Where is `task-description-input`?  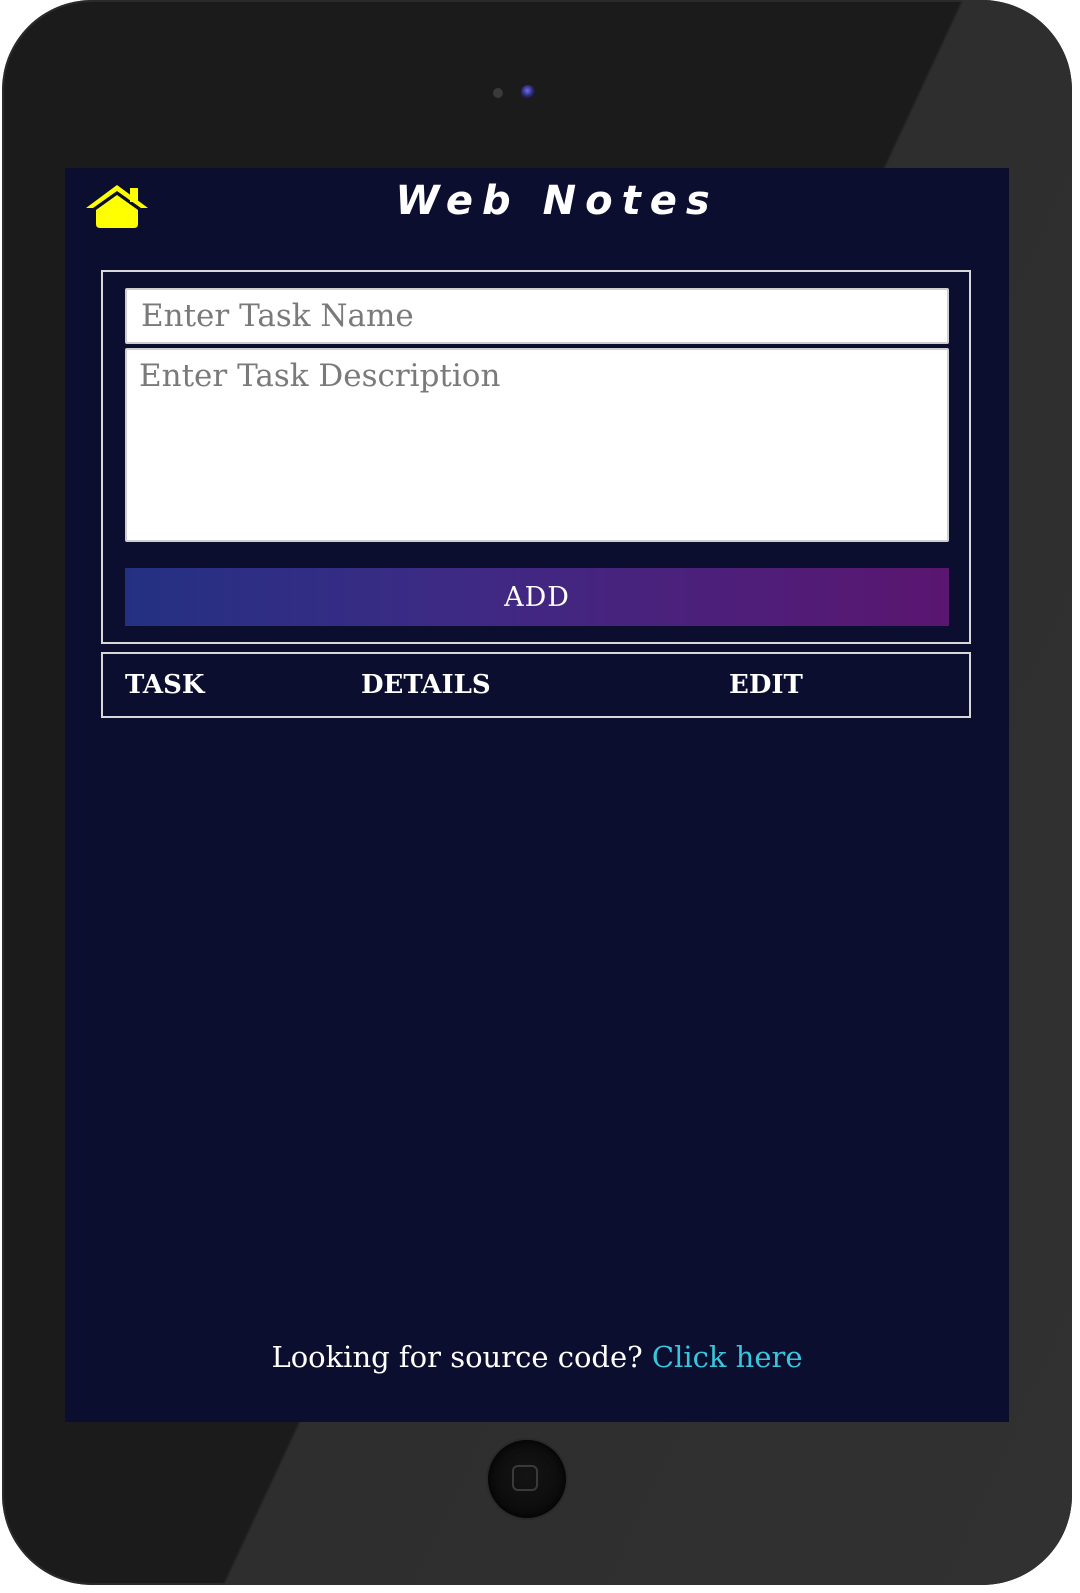
task-description-input is located at coordinates (537, 445).